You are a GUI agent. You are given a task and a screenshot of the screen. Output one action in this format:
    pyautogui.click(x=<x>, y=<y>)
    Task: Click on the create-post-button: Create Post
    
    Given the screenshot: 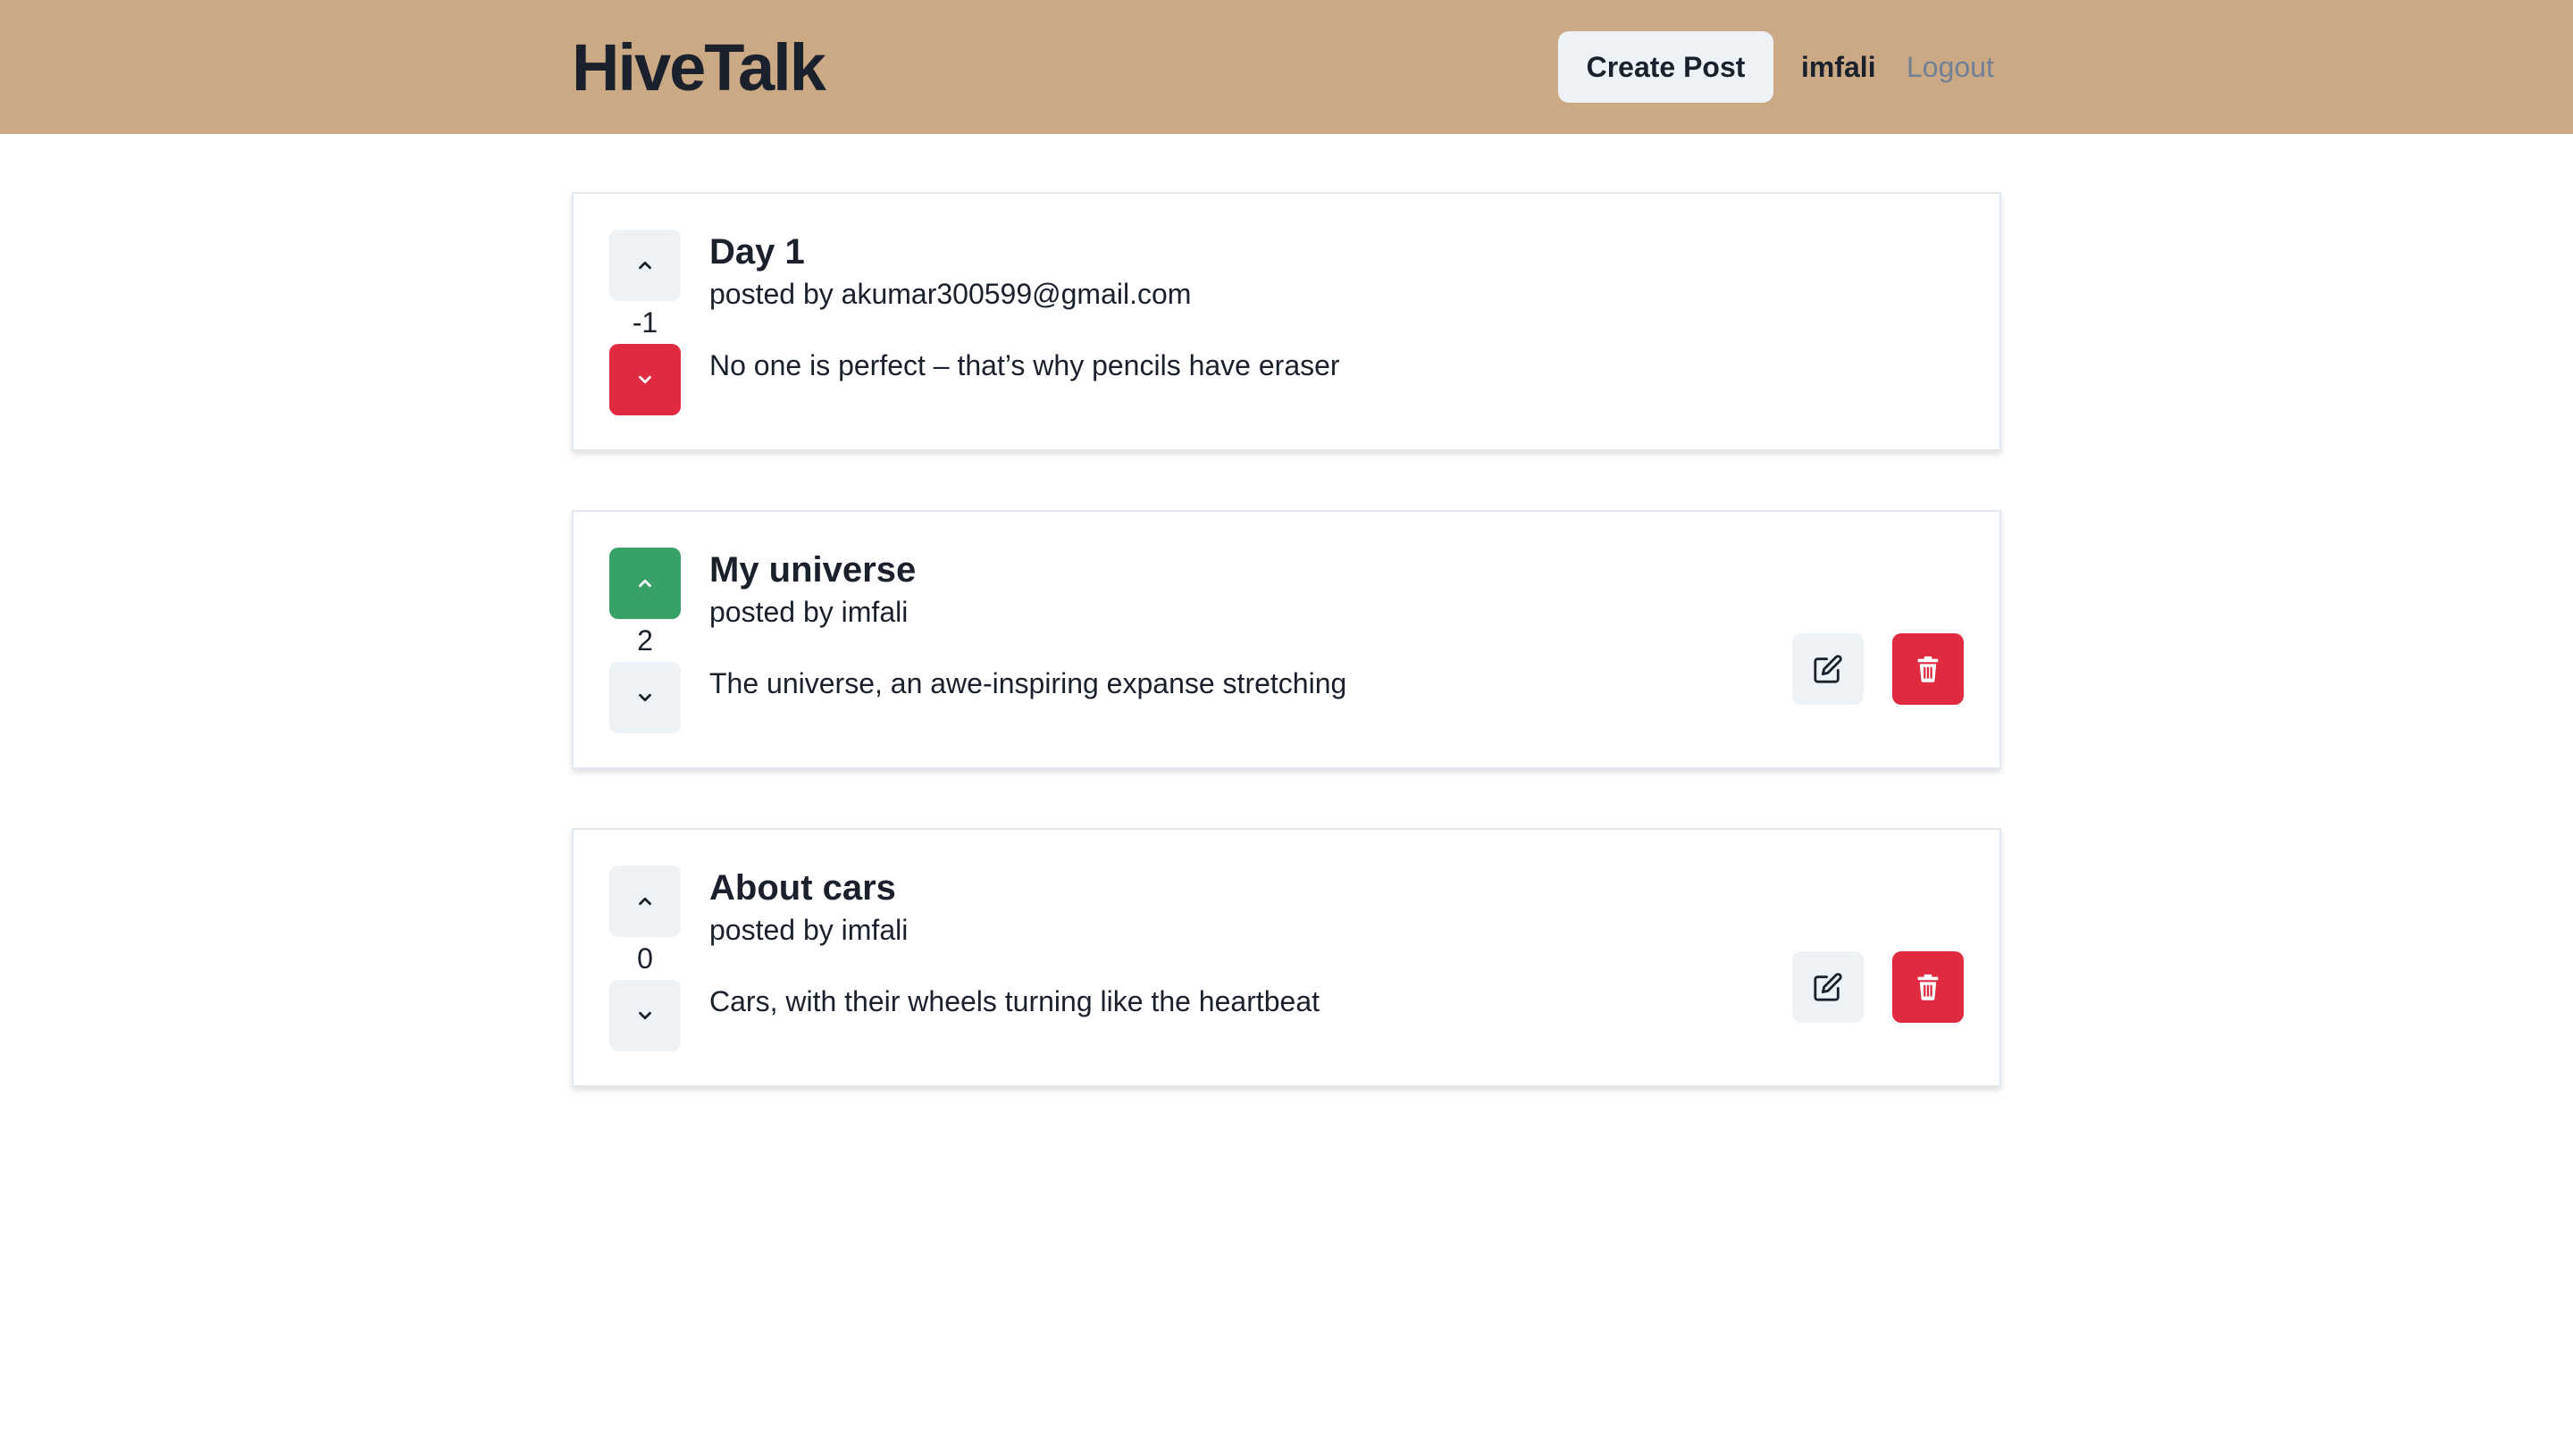 What is the action you would take?
    pyautogui.click(x=1665, y=67)
    